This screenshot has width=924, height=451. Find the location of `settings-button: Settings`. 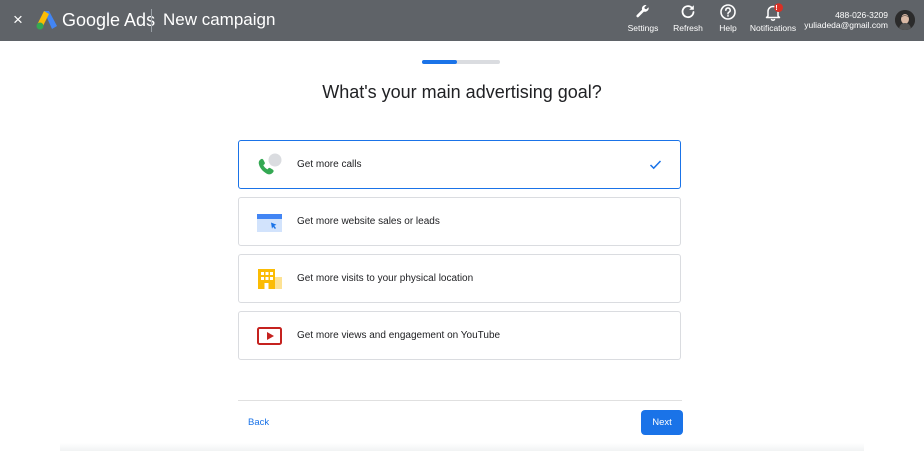

settings-button: Settings is located at coordinates (643, 20).